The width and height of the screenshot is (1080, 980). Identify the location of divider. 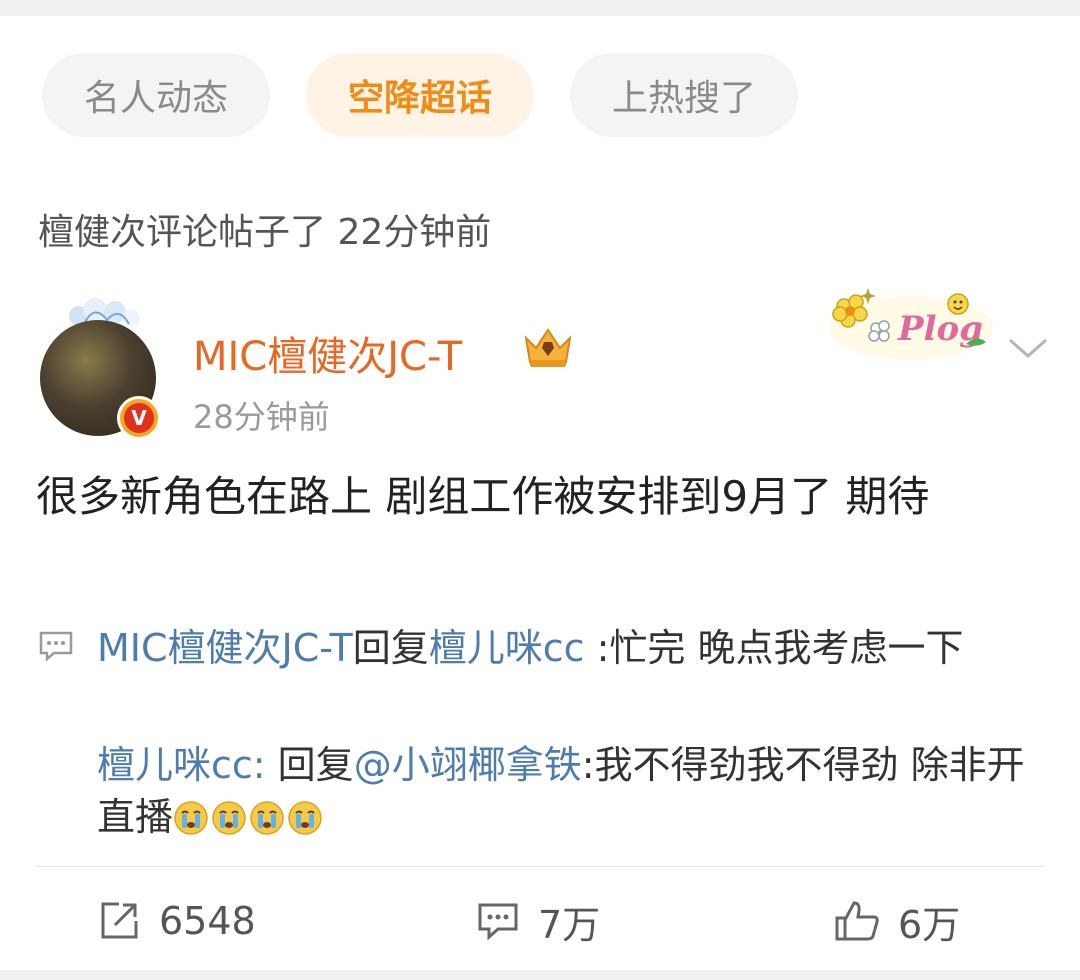
(540, 866).